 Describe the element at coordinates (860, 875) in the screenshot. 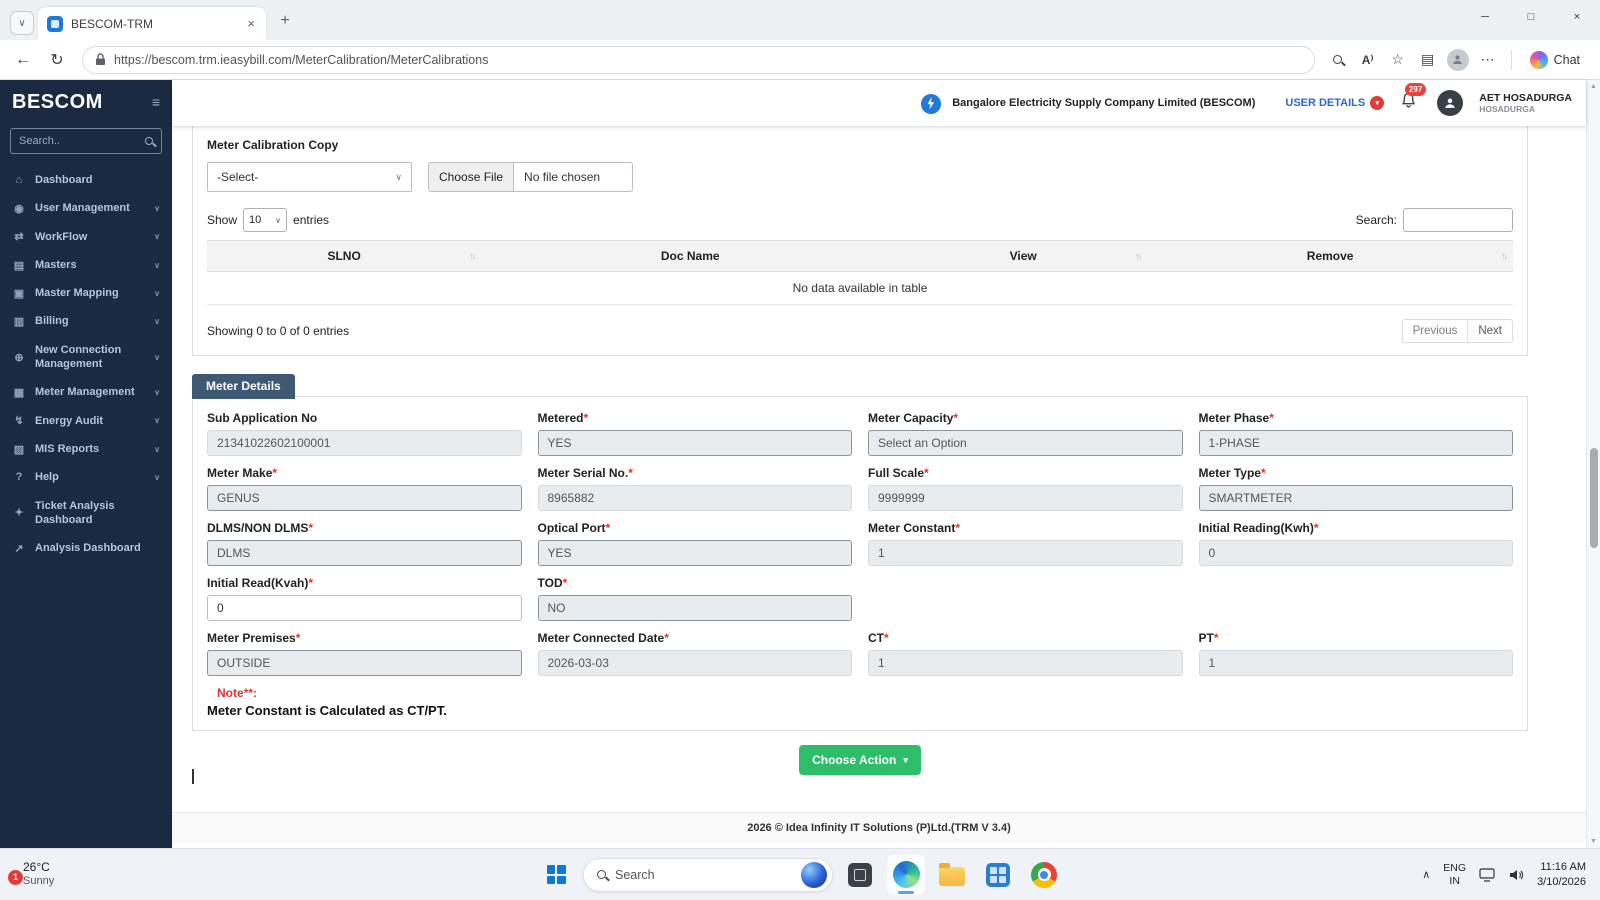

I see `task-view-button` at that location.